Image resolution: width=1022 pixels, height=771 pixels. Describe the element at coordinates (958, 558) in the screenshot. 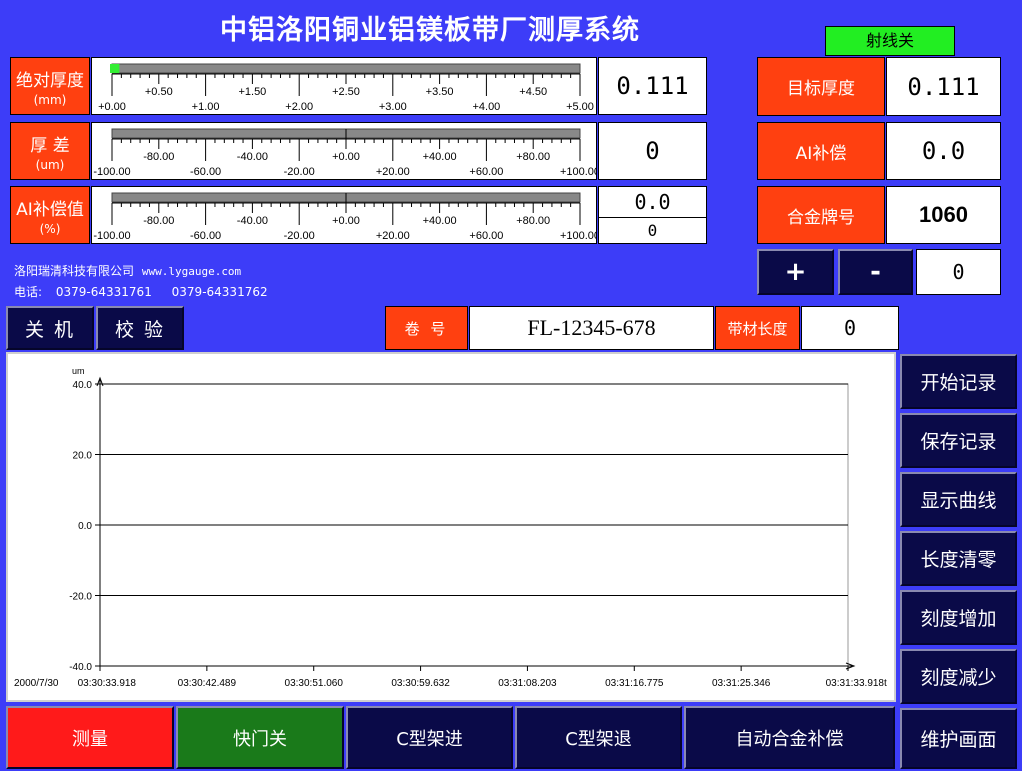

I see `side-button-3: 长度清零` at that location.